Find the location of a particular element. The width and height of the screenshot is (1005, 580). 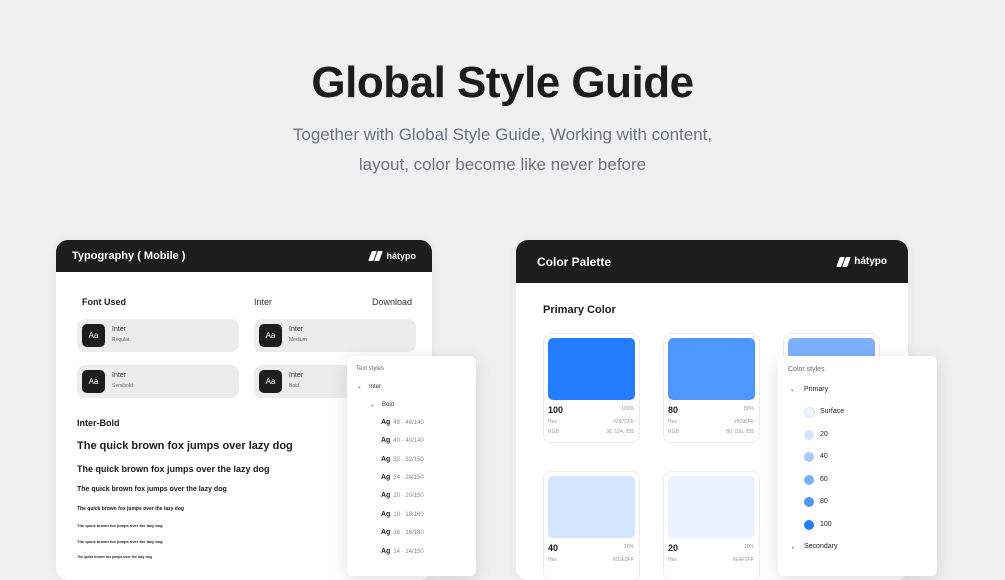

style-spec: 16 · 16/180 is located at coordinates (408, 533).